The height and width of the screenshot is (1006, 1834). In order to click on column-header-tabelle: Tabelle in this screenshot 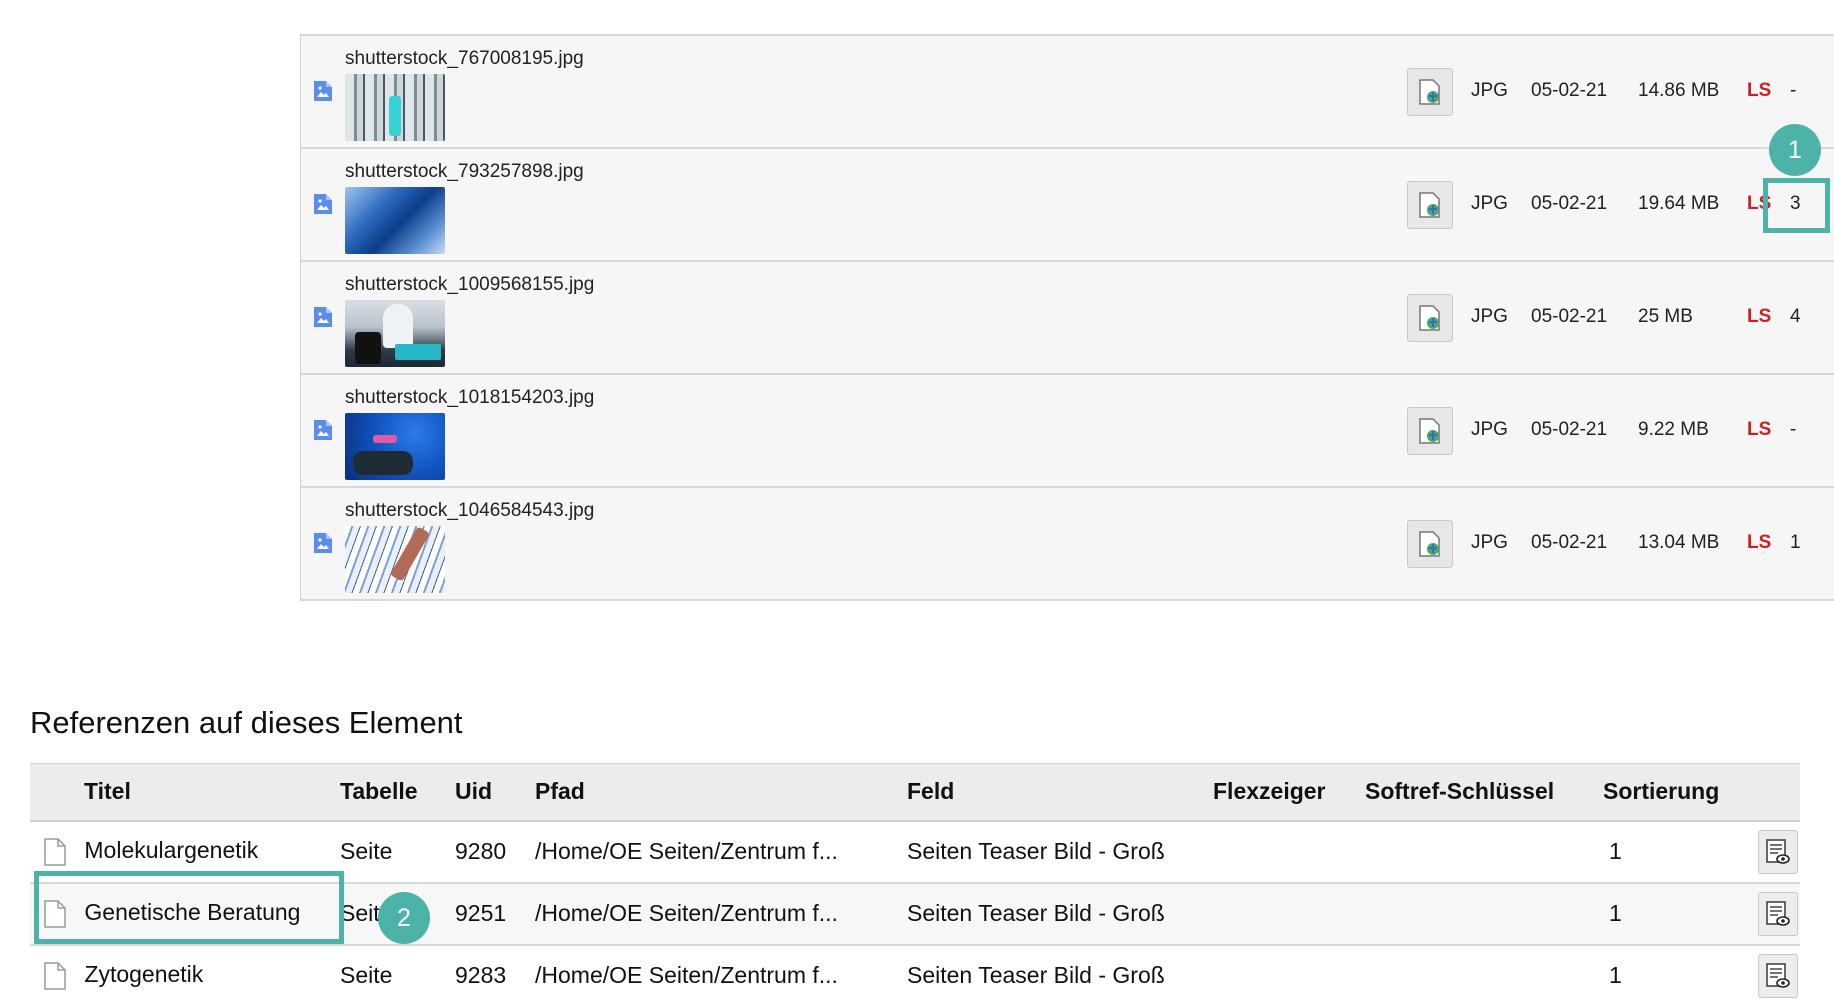, I will do `click(397, 792)`.